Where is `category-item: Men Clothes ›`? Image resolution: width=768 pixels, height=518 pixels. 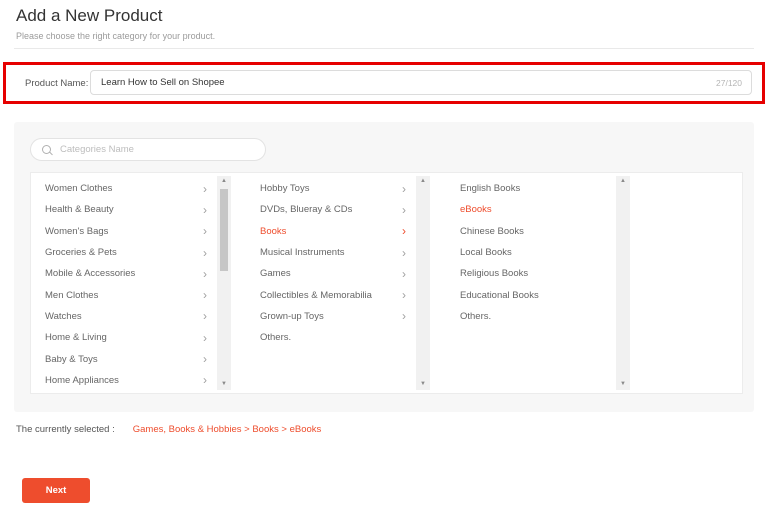 category-item: Men Clothes › is located at coordinates (124, 294).